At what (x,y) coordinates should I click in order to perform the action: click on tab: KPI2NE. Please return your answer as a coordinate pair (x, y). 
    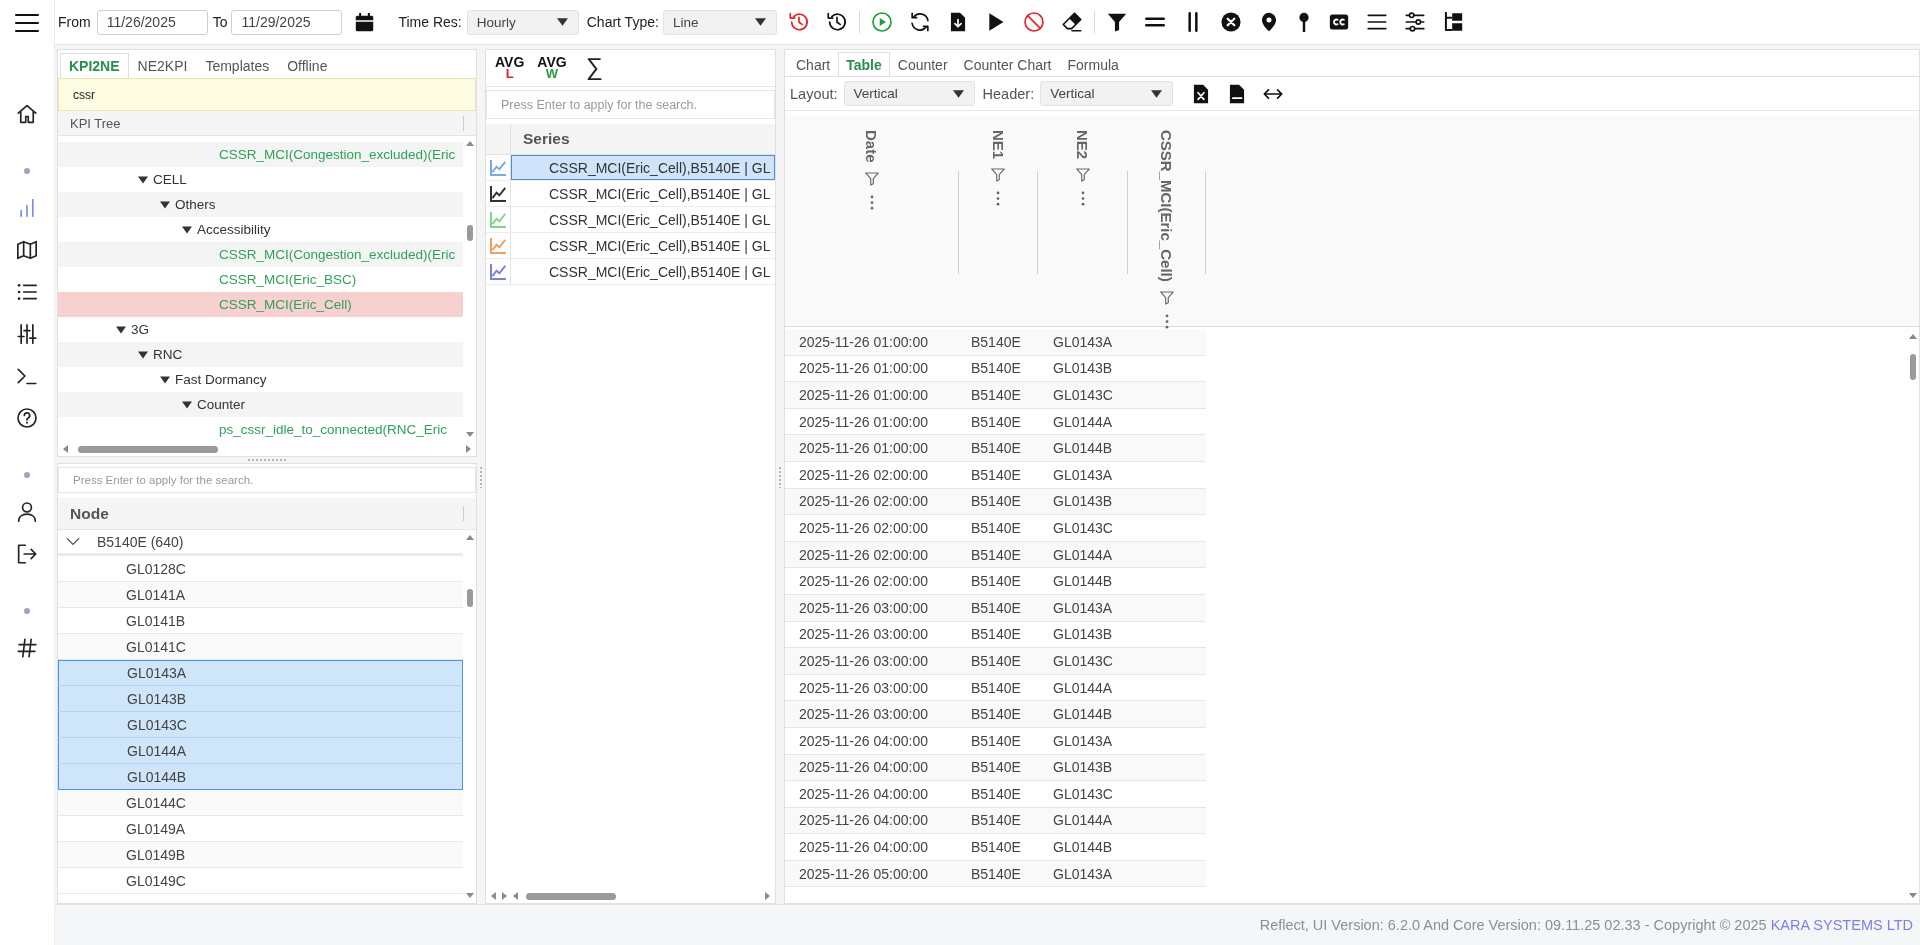
    Looking at the image, I should click on (94, 65).